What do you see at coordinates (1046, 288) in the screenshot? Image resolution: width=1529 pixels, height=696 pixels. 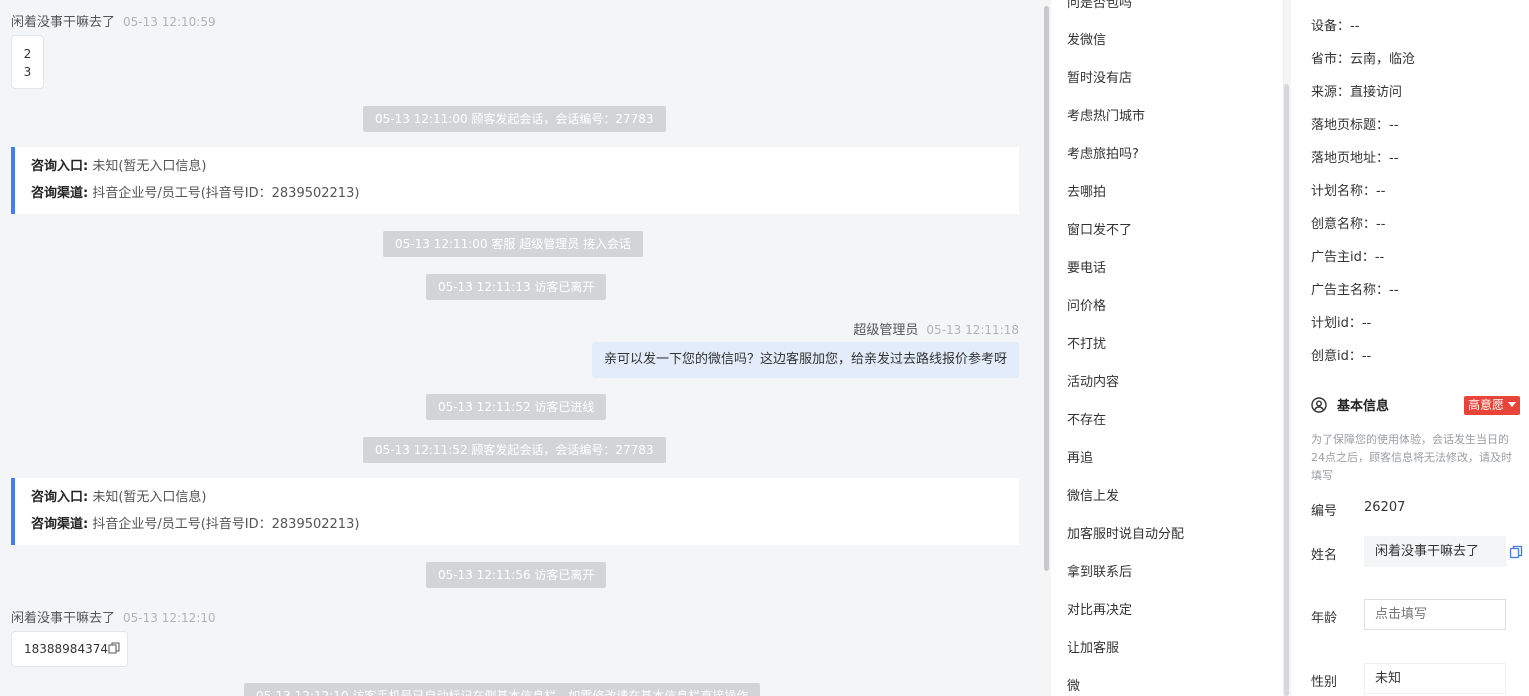 I see `chat-scrollbar-thumb` at bounding box center [1046, 288].